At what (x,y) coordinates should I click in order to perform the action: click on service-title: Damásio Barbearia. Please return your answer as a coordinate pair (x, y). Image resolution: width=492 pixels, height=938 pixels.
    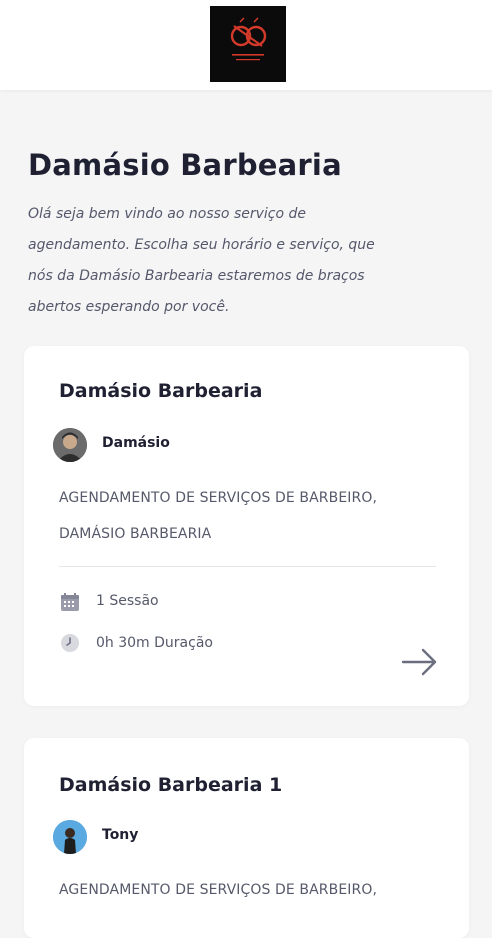
    Looking at the image, I should click on (161, 391).